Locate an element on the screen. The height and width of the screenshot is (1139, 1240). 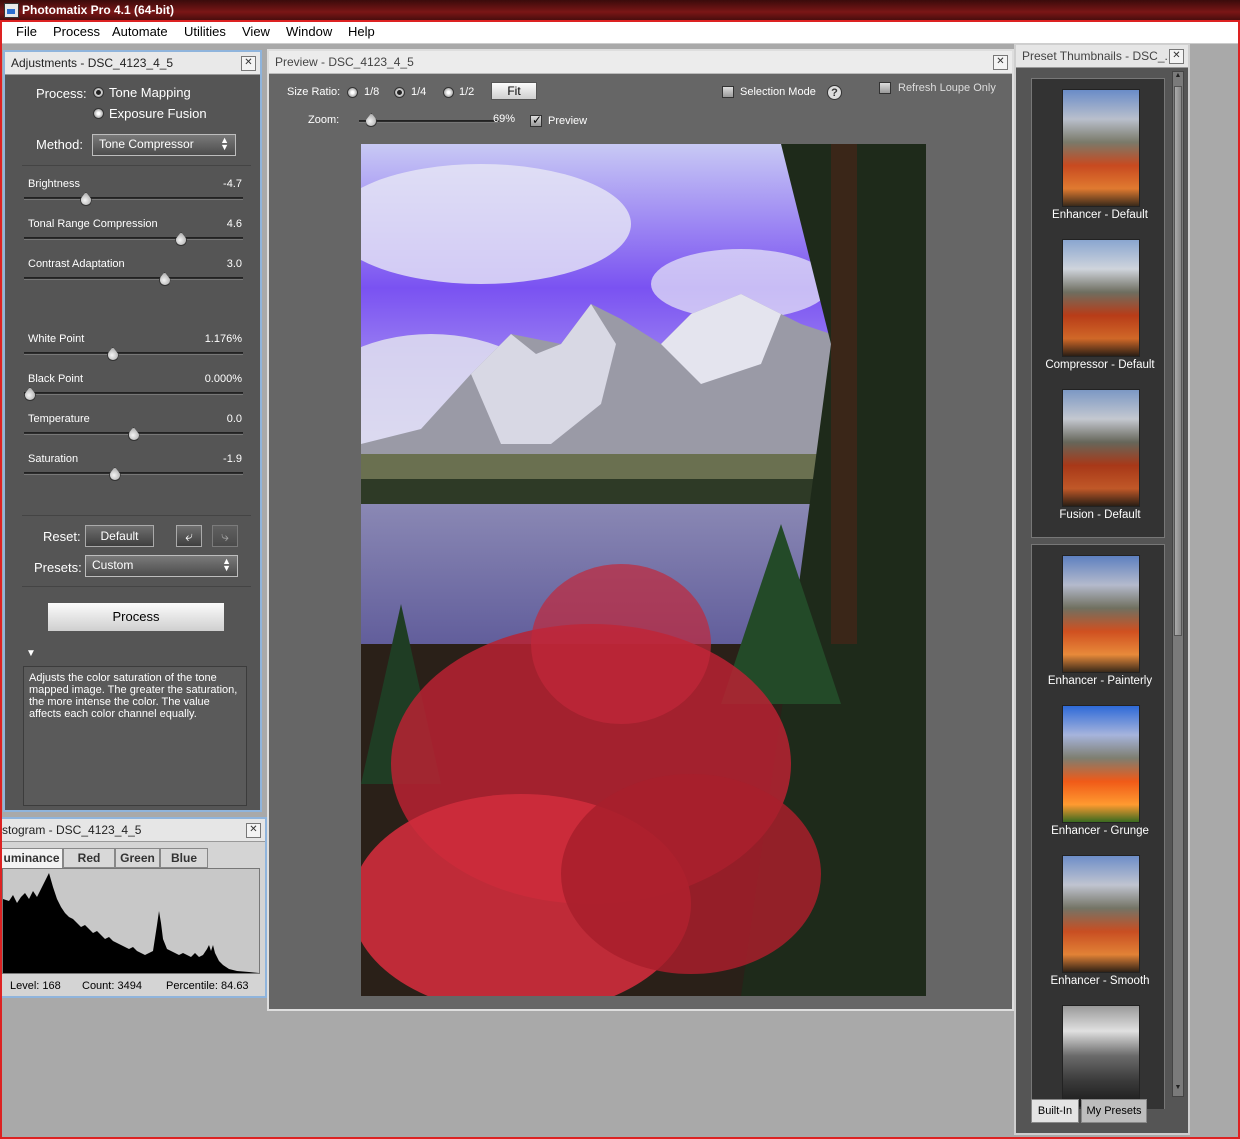
method-select: Tone Compressor ▲ ▼ is located at coordinates (164, 145).